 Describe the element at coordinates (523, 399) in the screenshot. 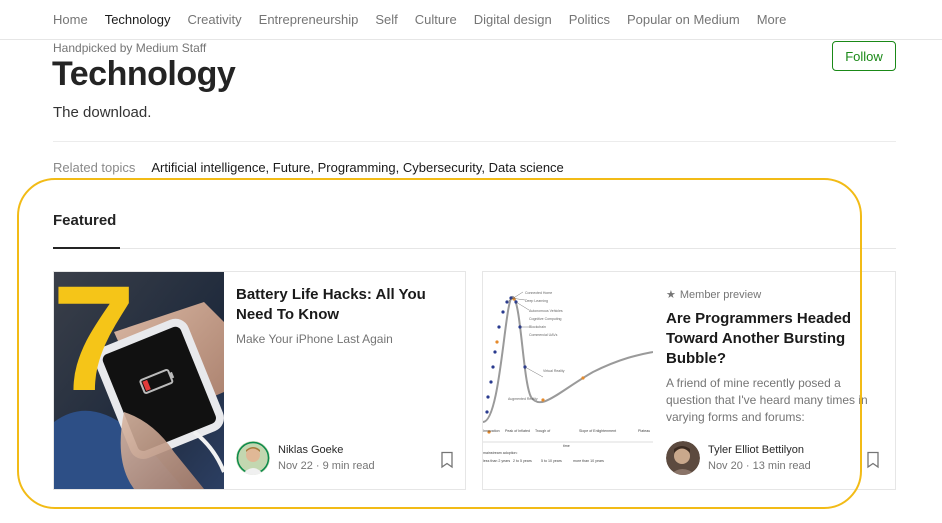

I see `svg-text: Augmented Reality` at that location.